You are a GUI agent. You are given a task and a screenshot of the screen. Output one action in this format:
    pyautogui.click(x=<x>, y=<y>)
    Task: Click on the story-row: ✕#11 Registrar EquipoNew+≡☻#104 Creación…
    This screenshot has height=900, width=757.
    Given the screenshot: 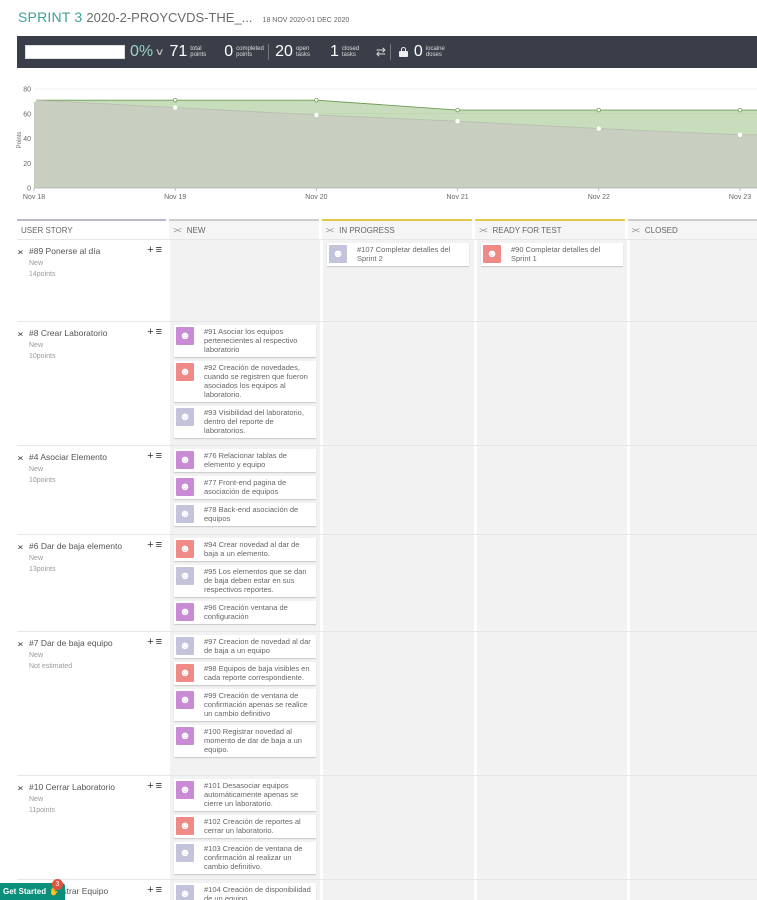 What is the action you would take?
    pyautogui.click(x=387, y=889)
    